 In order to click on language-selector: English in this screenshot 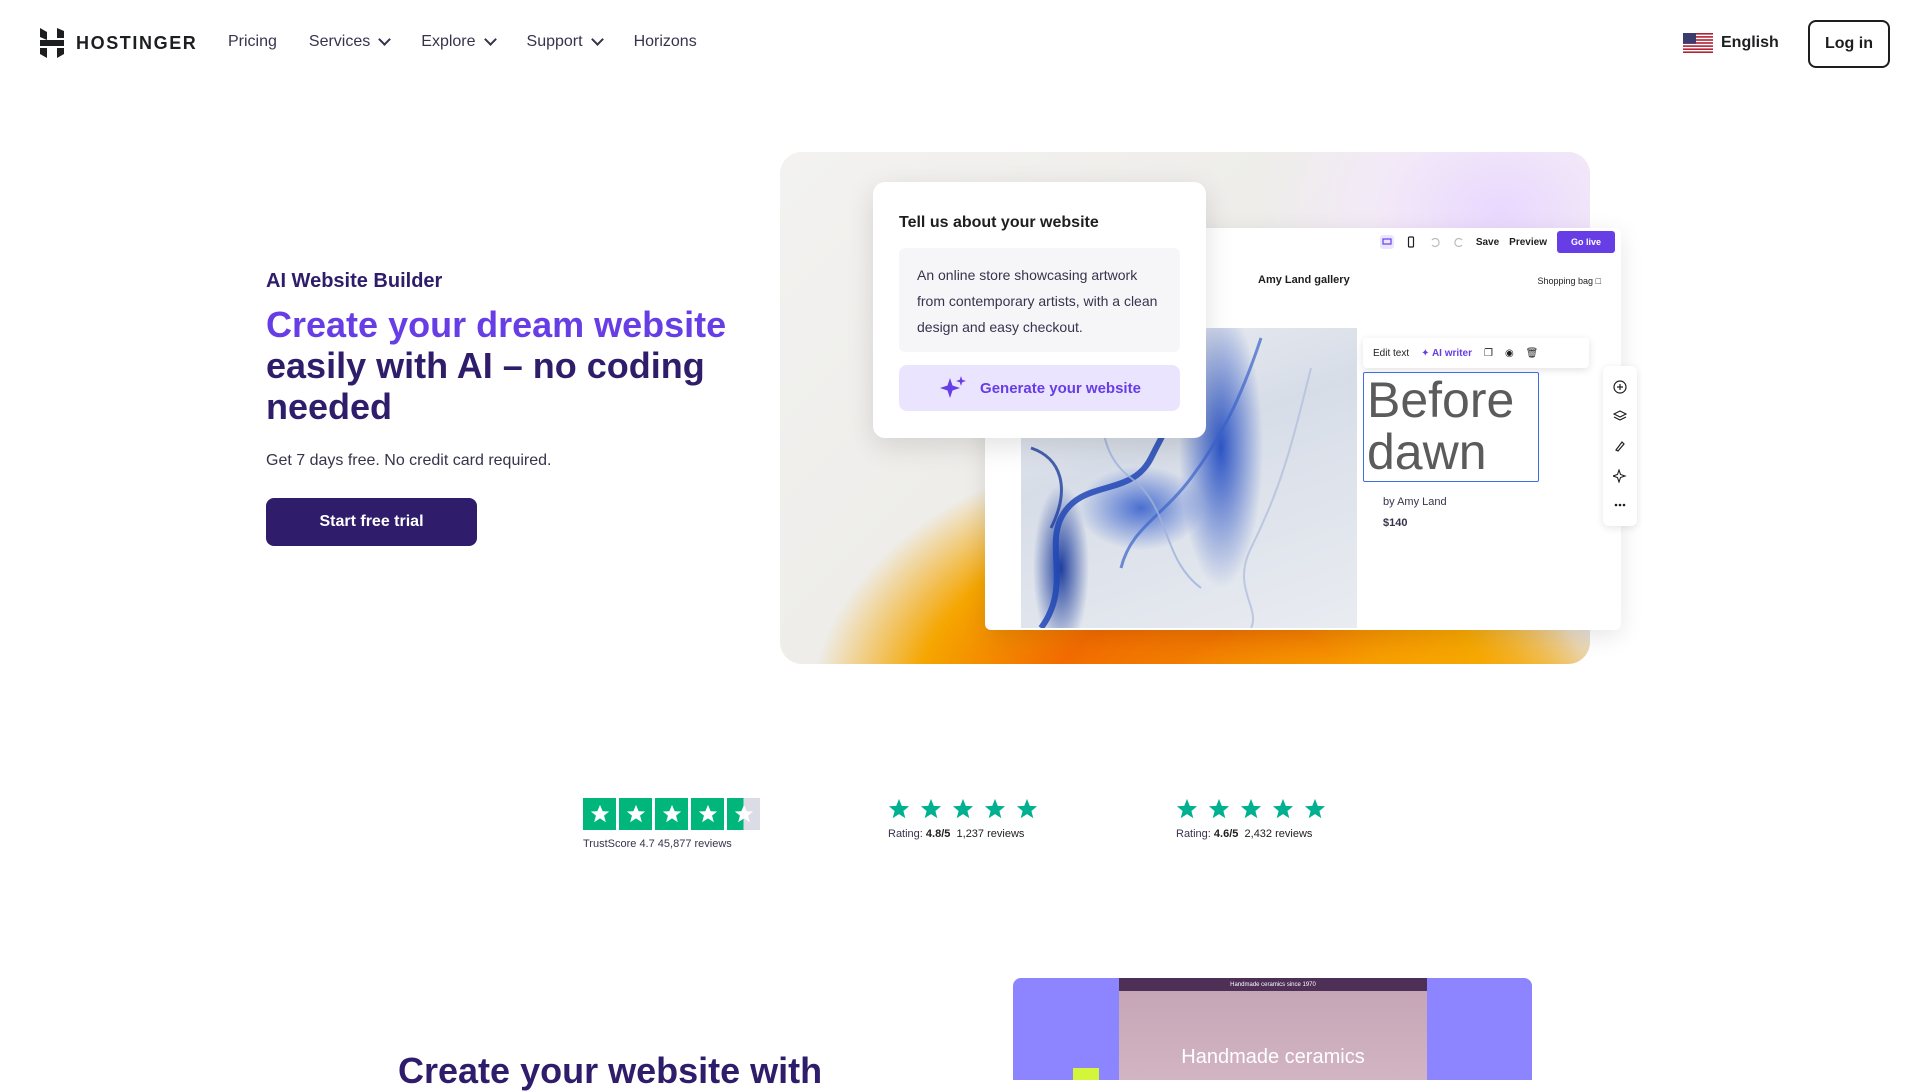, I will do `click(1731, 43)`.